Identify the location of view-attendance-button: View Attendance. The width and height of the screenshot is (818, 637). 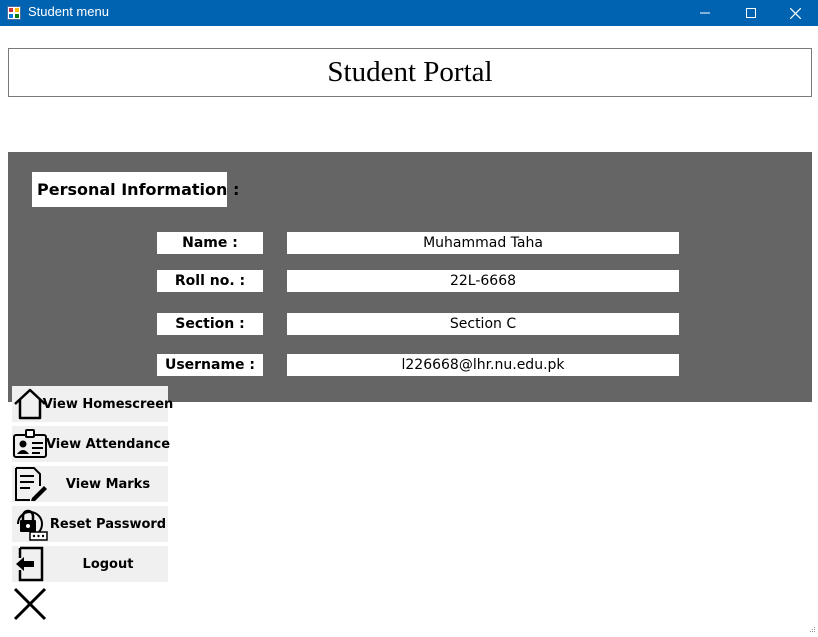
(91, 444).